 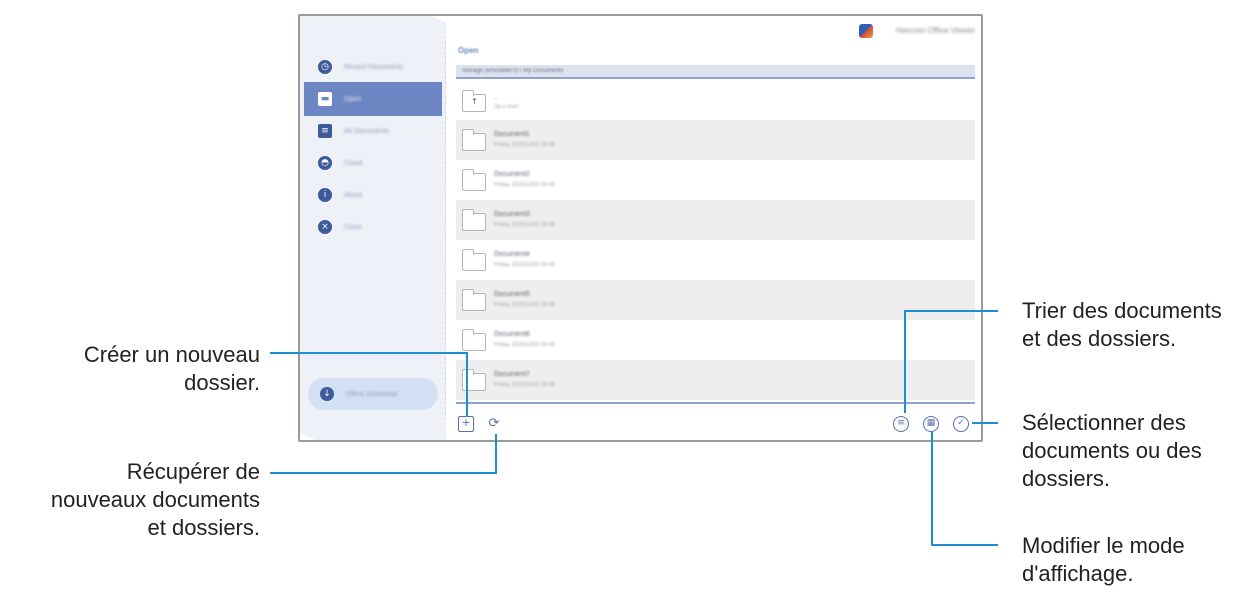 What do you see at coordinates (193, 471) in the screenshot?
I see `callout-text: Récupérer de` at bounding box center [193, 471].